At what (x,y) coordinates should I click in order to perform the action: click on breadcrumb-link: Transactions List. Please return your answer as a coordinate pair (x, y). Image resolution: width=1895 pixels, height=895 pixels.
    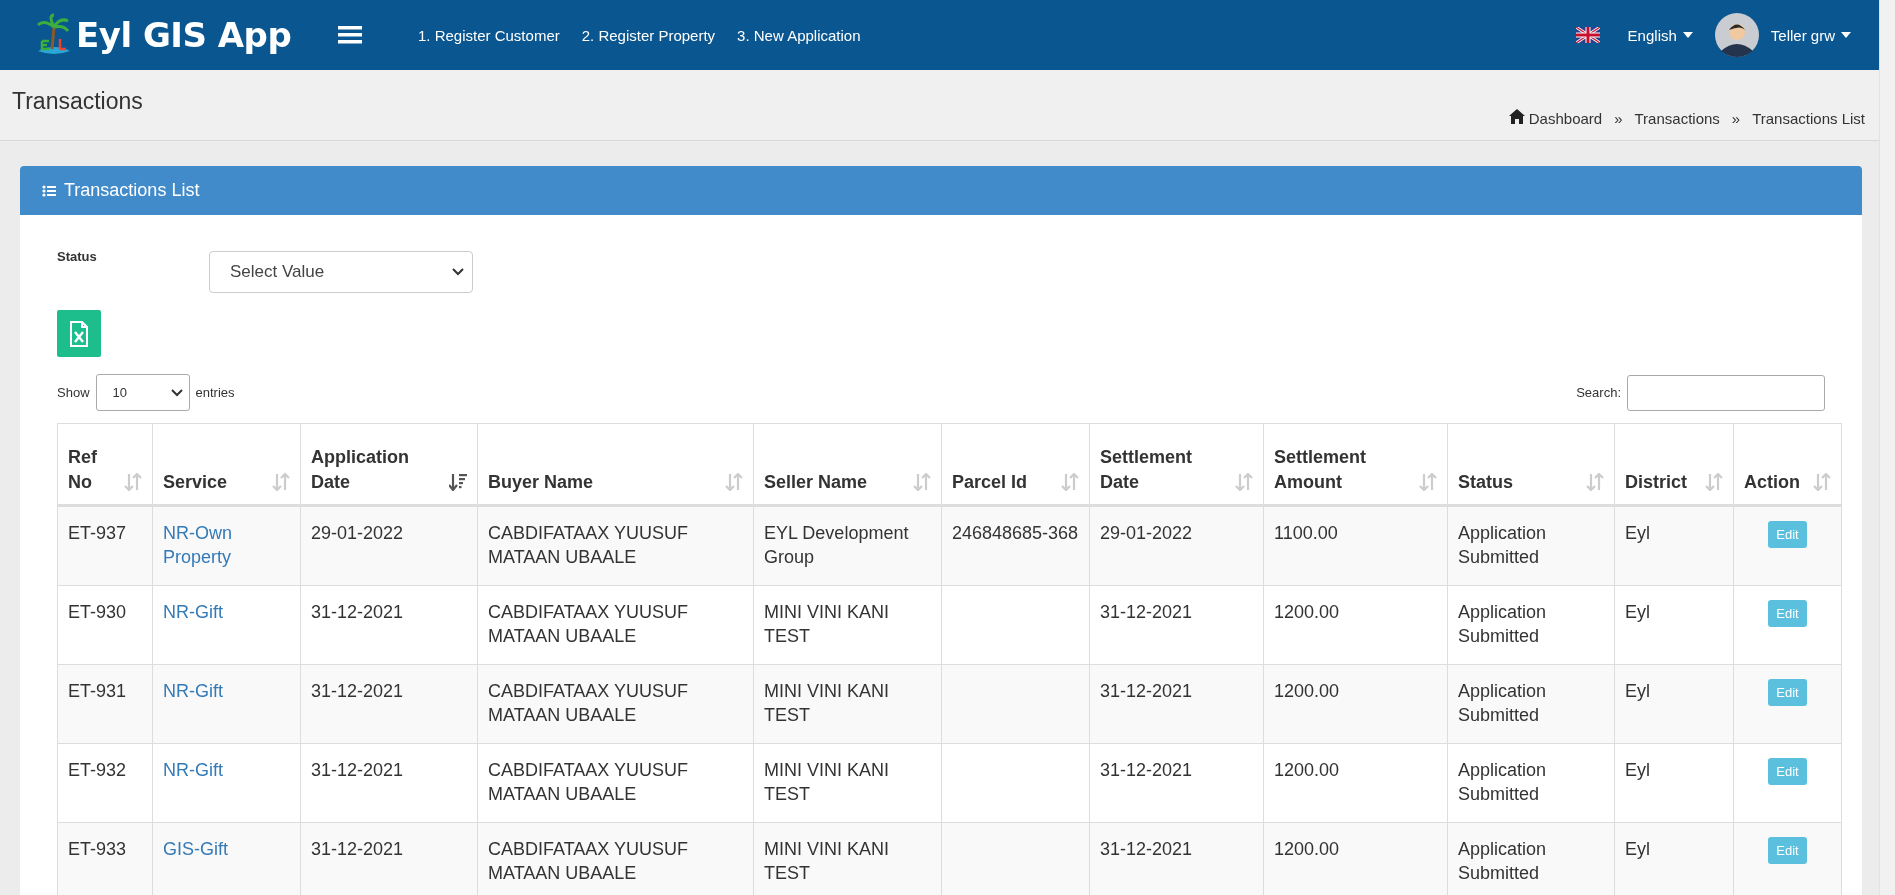
    Looking at the image, I should click on (1808, 118).